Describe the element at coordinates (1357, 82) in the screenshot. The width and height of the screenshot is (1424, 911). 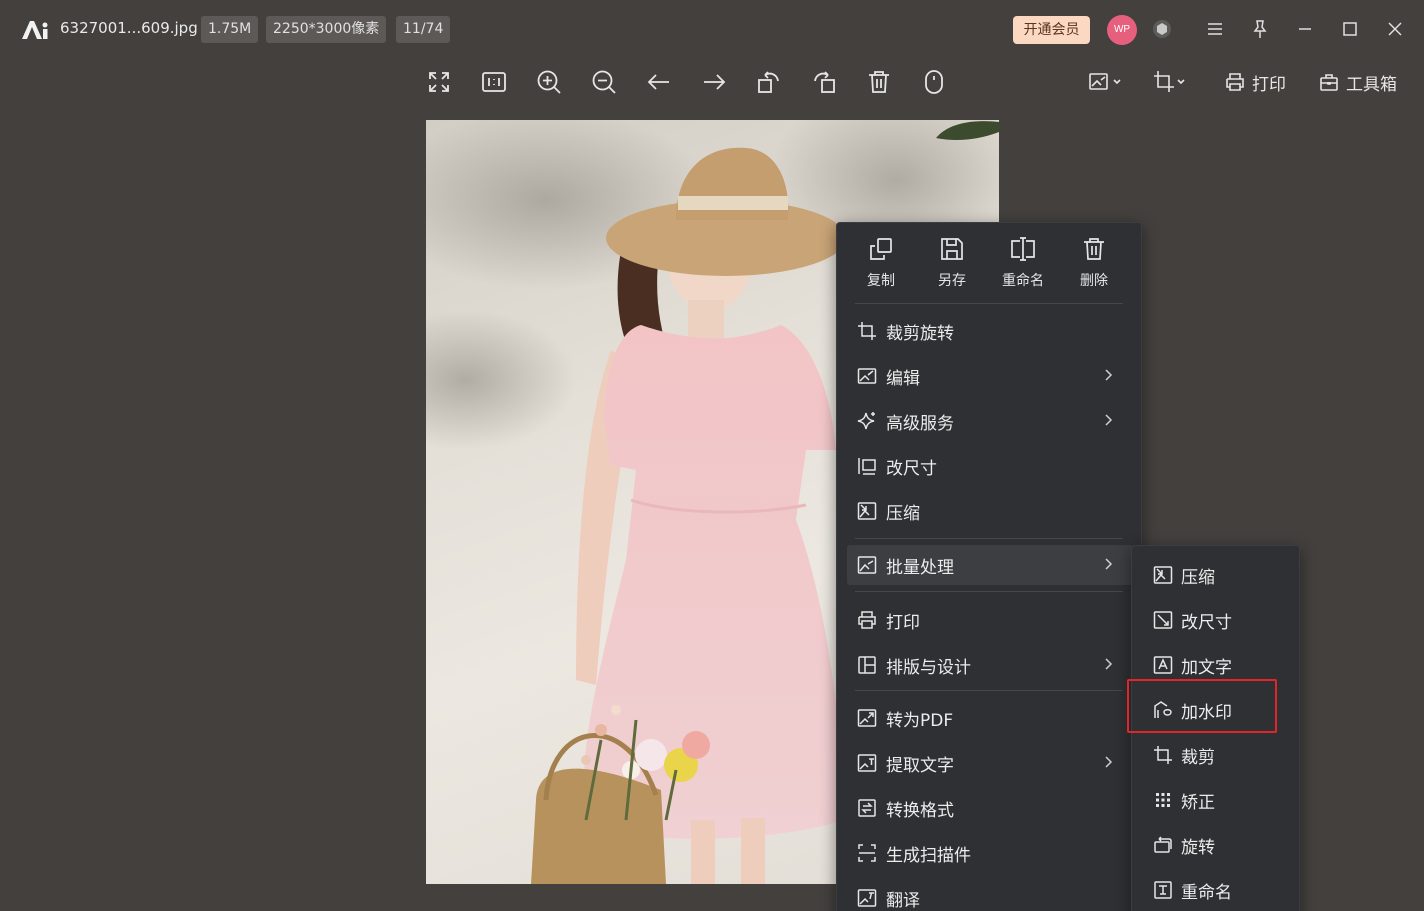
I see `toolbox-button: 工具箱` at that location.